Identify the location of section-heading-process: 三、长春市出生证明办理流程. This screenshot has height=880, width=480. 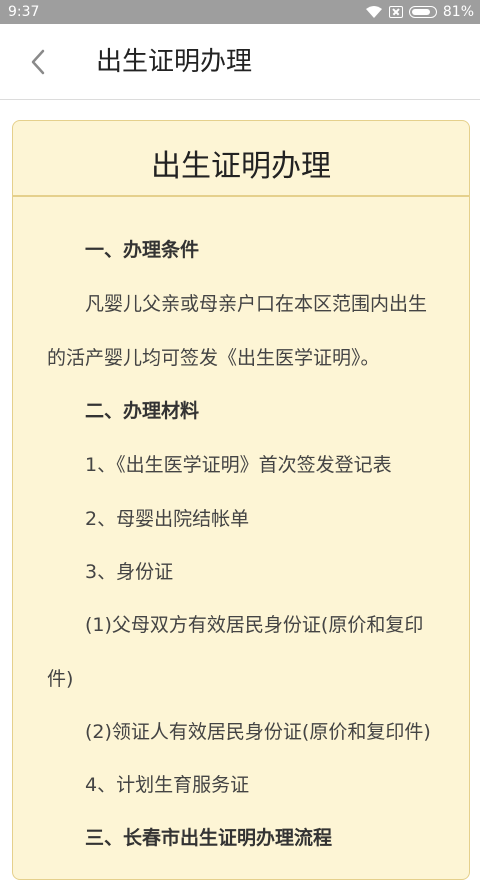
(209, 838).